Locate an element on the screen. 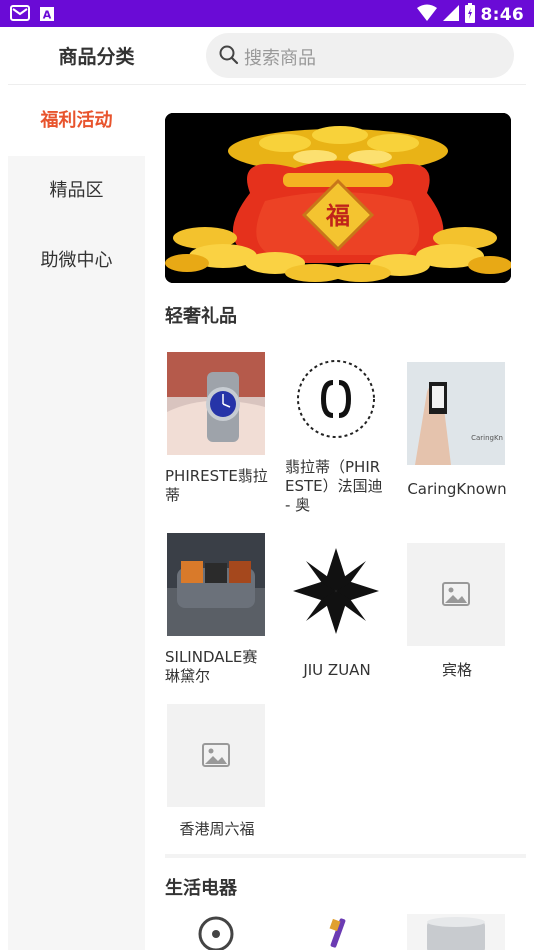 This screenshot has width=534, height=950. product-label: 翡拉蒂（PHIRESTE）法国迪 - 奥 is located at coordinates (334, 486).